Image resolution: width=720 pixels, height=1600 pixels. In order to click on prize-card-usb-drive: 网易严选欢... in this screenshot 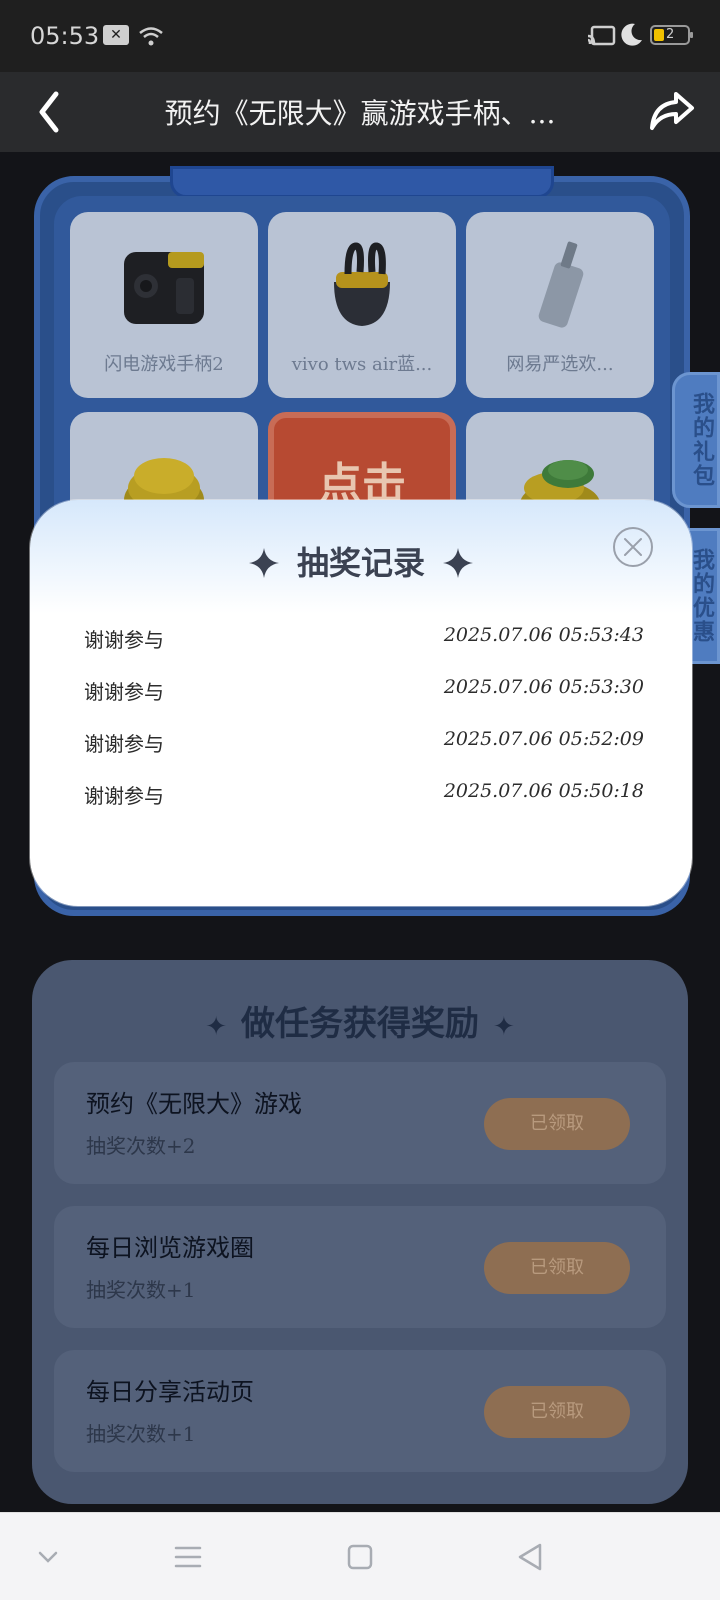, I will do `click(560, 305)`.